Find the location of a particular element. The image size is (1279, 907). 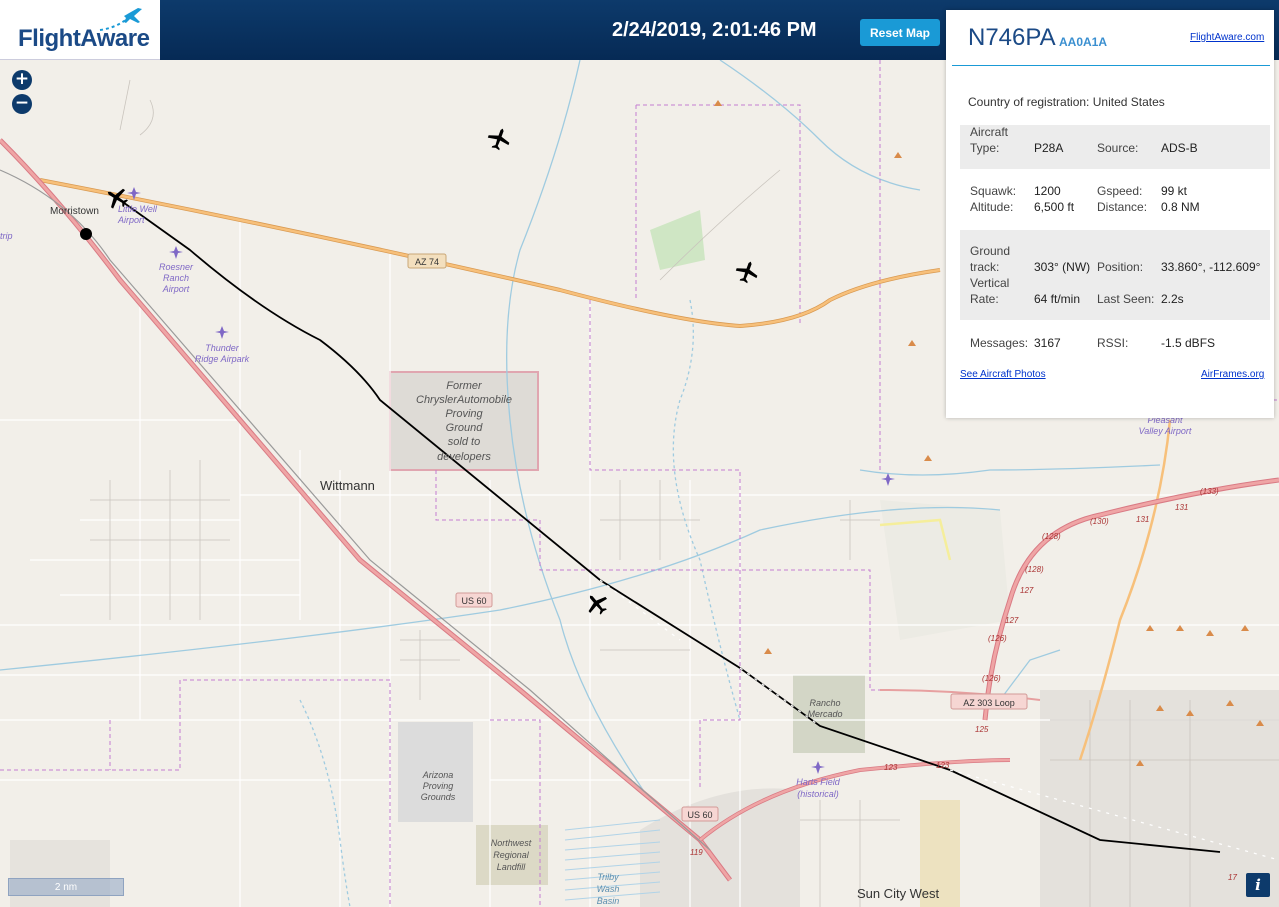

label-landfill-3: Landfill is located at coordinates (512, 867).